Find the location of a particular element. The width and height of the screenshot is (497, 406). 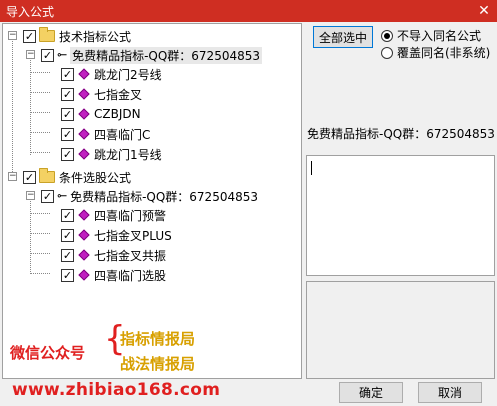

tree-item: ✓ 七指金叉 is located at coordinates (101, 94).